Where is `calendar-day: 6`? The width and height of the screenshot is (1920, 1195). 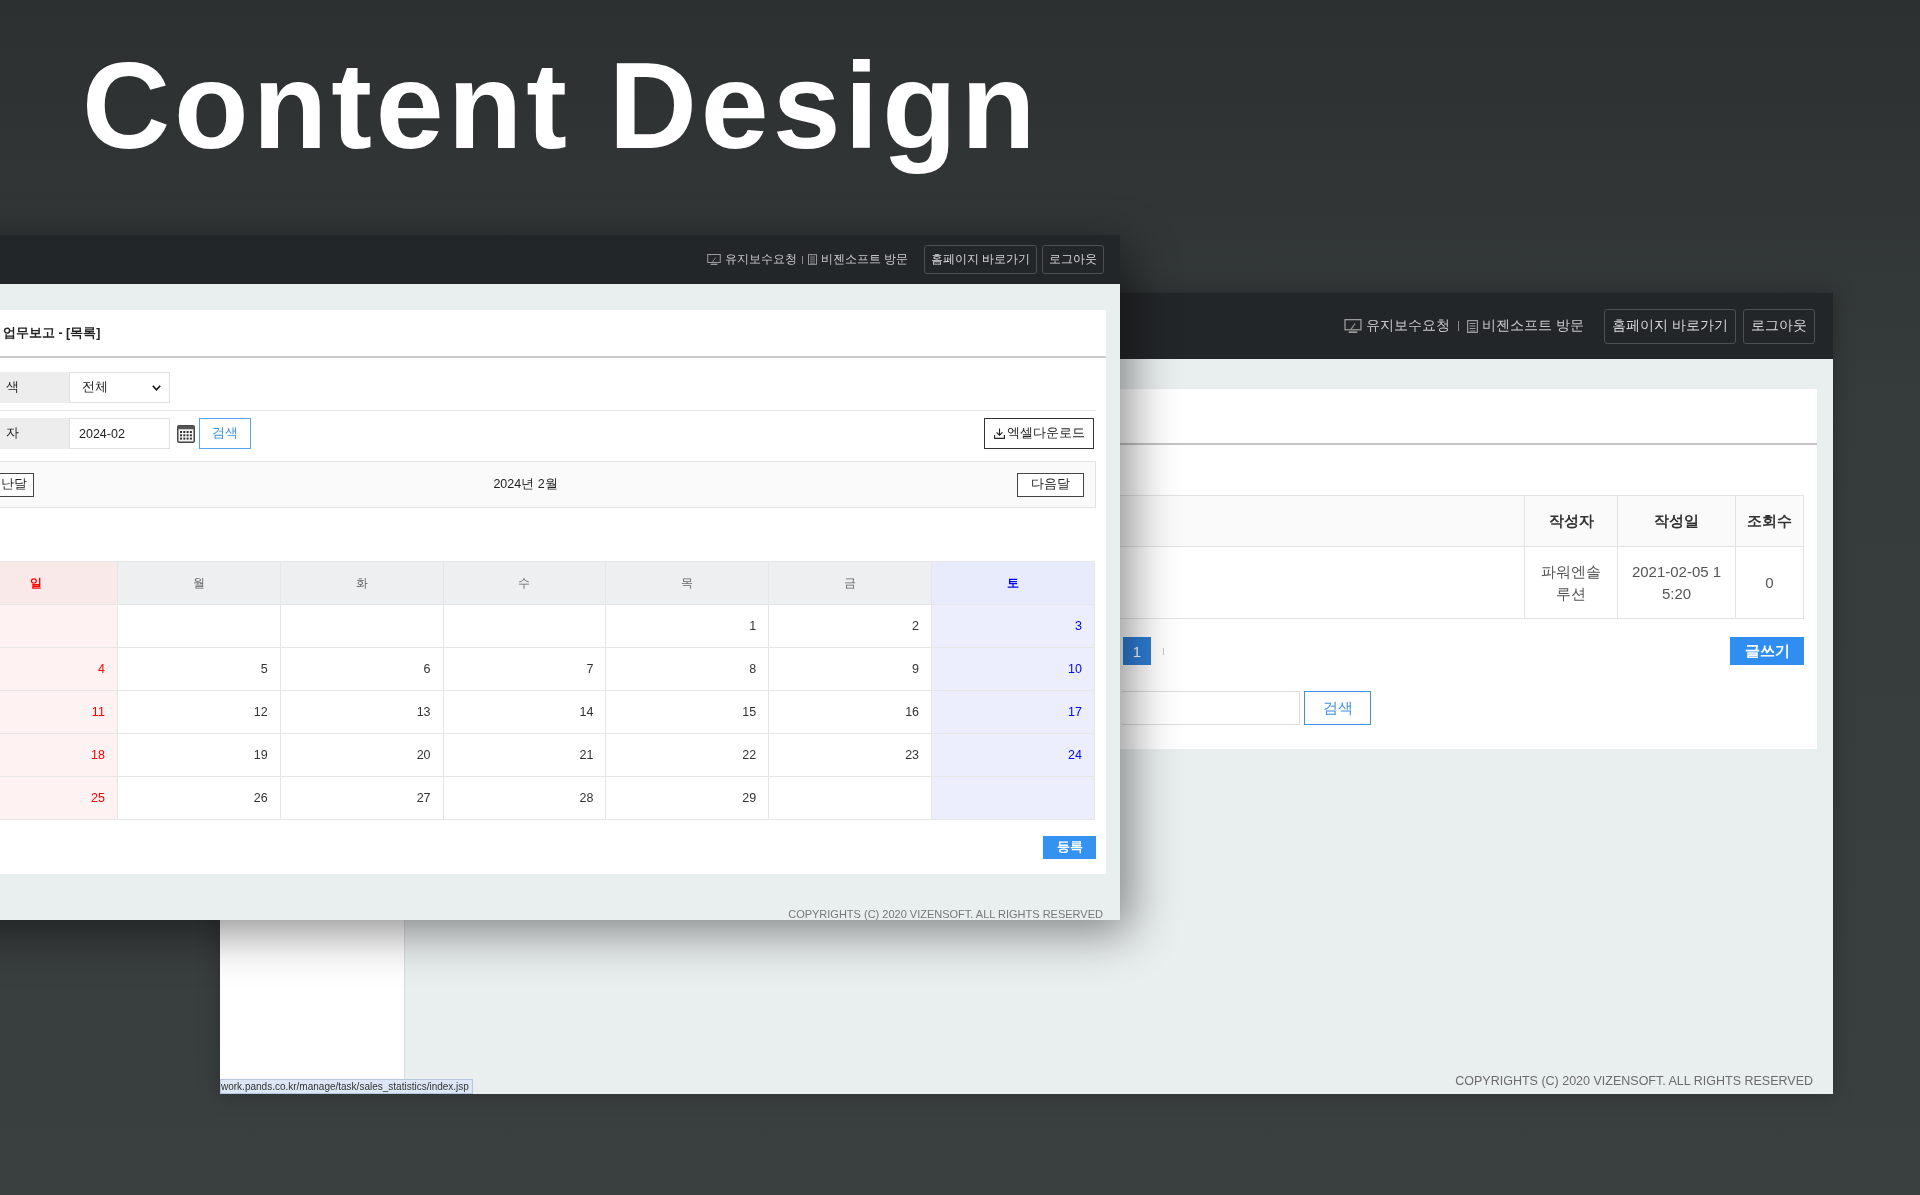
calendar-day: 6 is located at coordinates (362, 669).